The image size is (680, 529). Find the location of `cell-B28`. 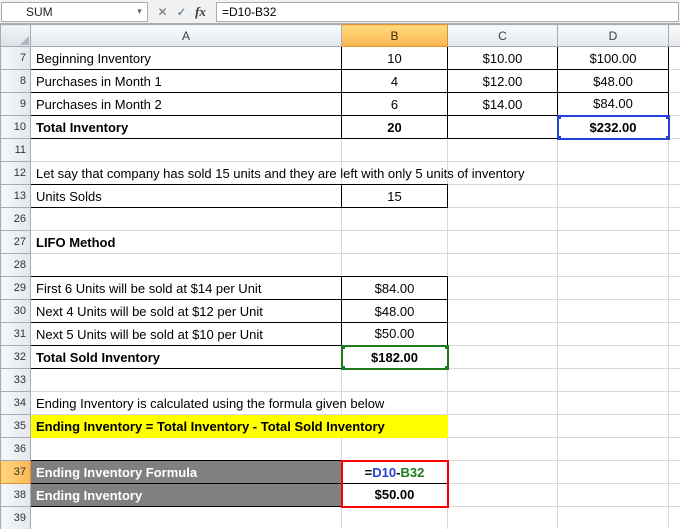

cell-B28 is located at coordinates (394, 265).